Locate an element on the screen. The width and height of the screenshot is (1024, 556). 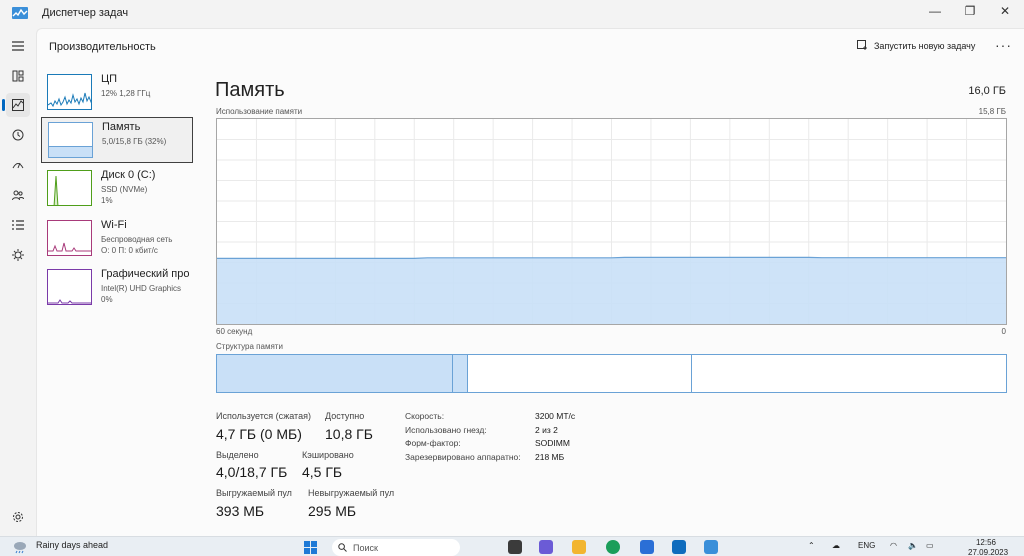
memory-usage-max: 15,8 ГБ is located at coordinates (992, 111).